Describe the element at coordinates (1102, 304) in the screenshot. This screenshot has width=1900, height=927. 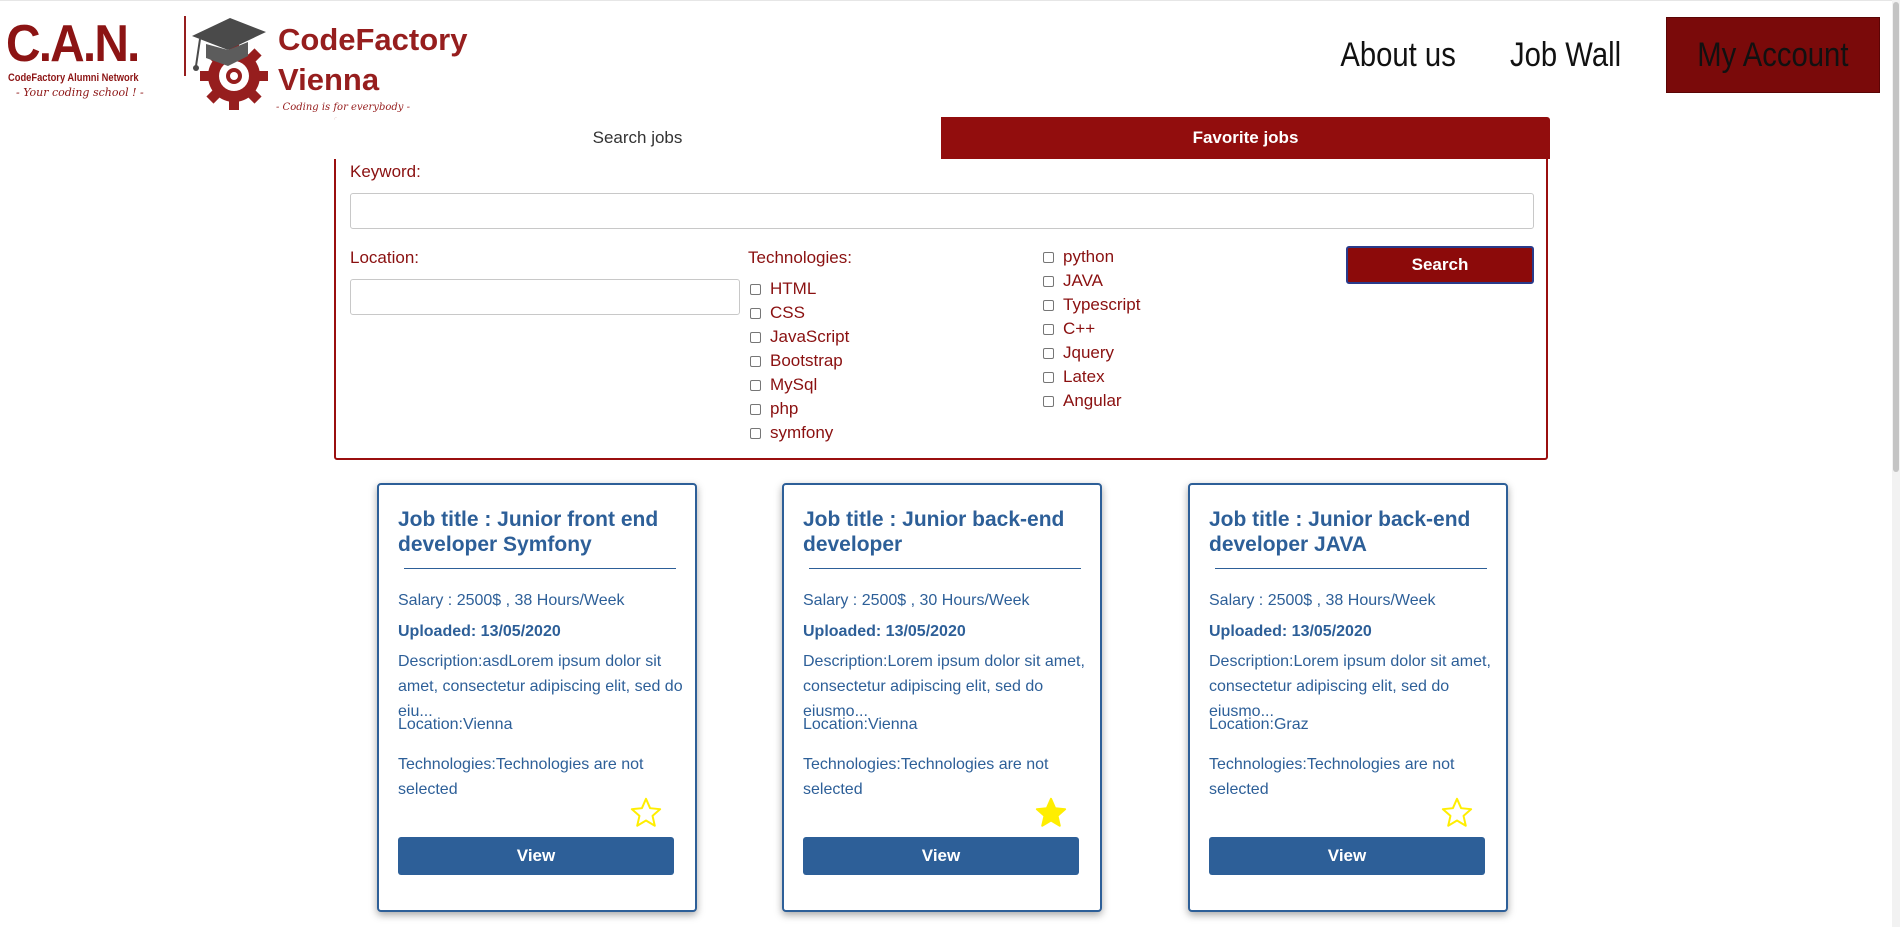
I see `tech-label: Typescript` at that location.